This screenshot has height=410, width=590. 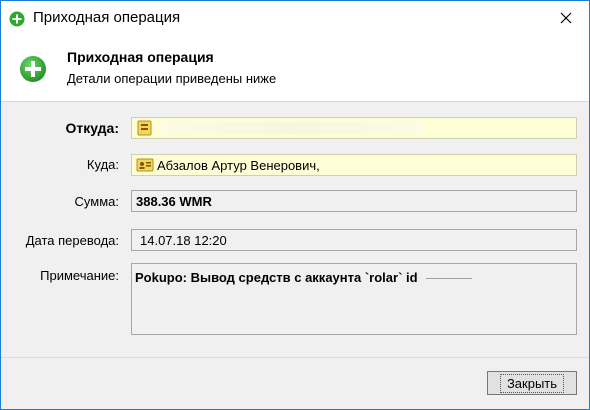 What do you see at coordinates (72, 240) in the screenshot?
I see `date-label: Дата перевода:` at bounding box center [72, 240].